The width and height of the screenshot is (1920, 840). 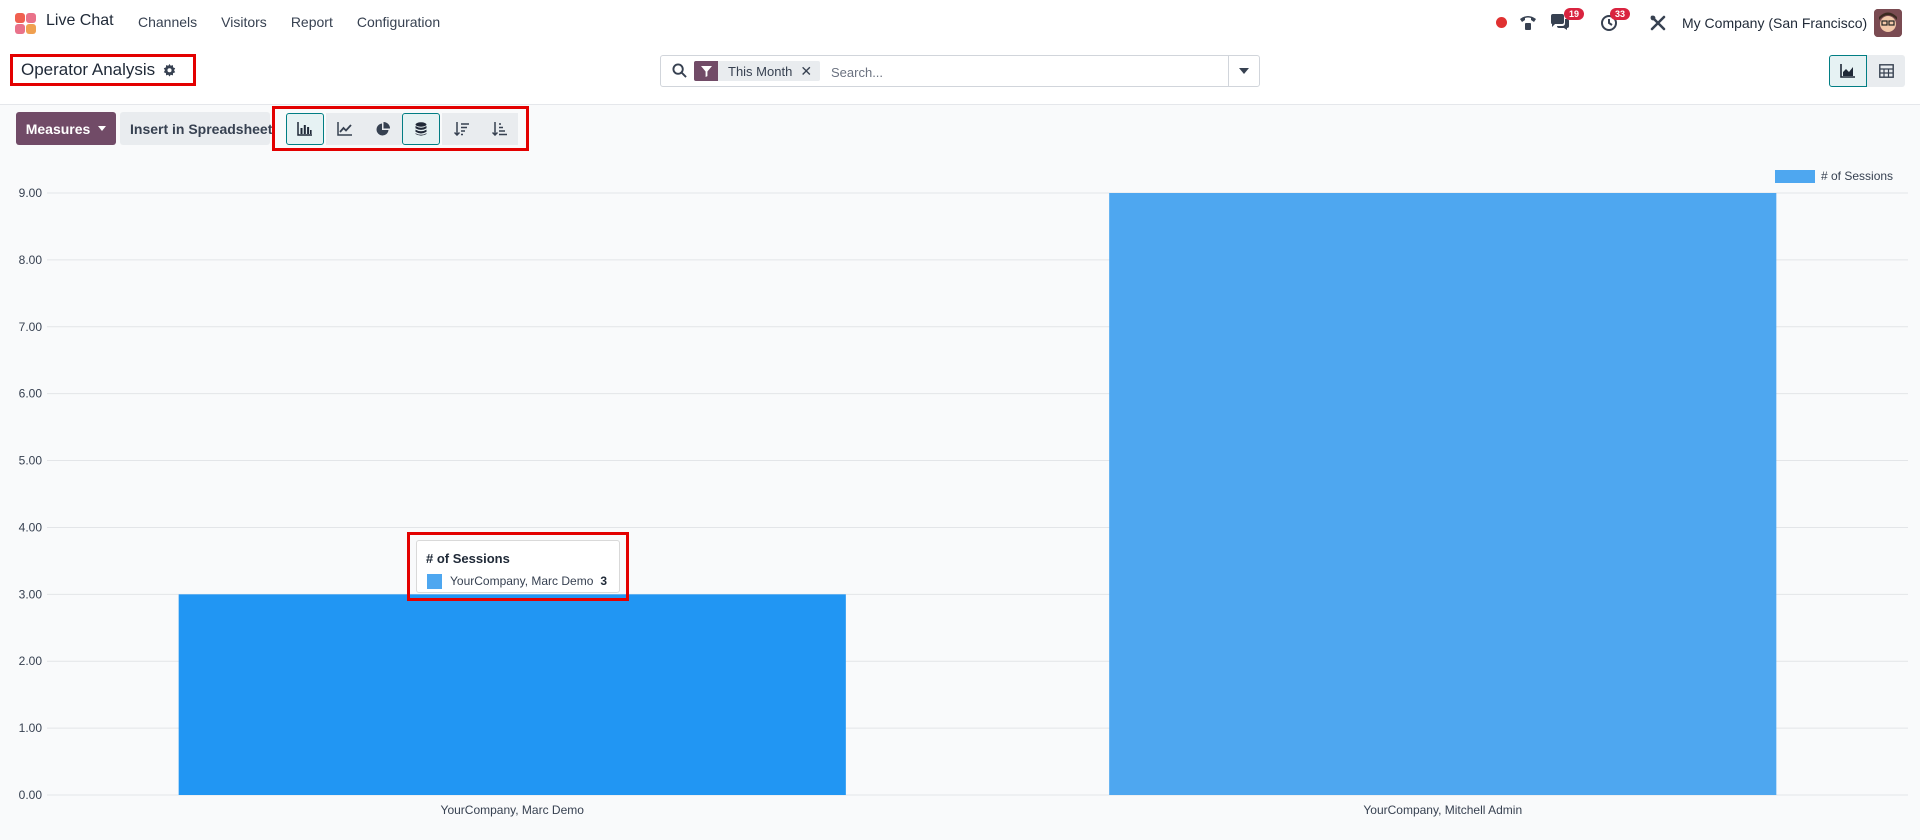 What do you see at coordinates (513, 810) in the screenshot?
I see `x-tick-label: YourCompany, Marc Demo` at bounding box center [513, 810].